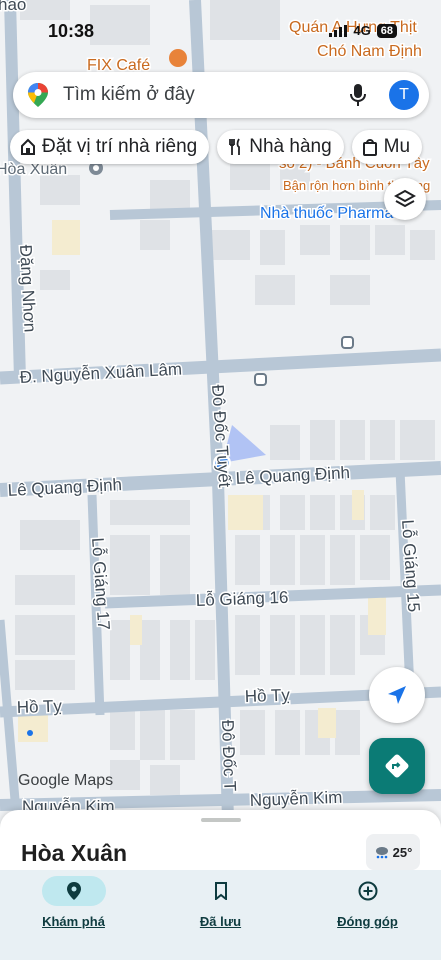 The image size is (441, 960). I want to click on google-maps-pin-icon, so click(38, 95).